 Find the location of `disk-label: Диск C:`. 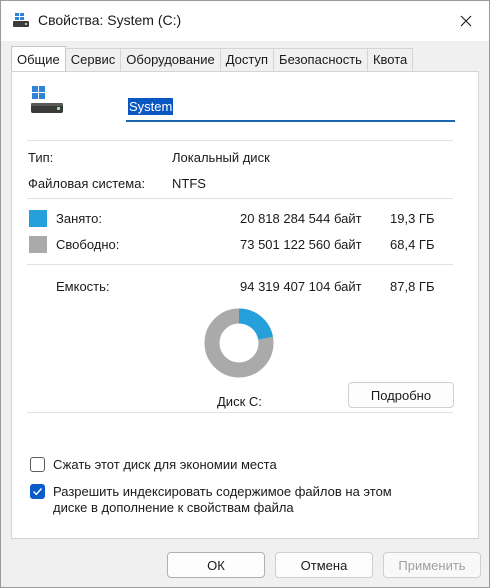

disk-label: Диск C: is located at coordinates (239, 401).